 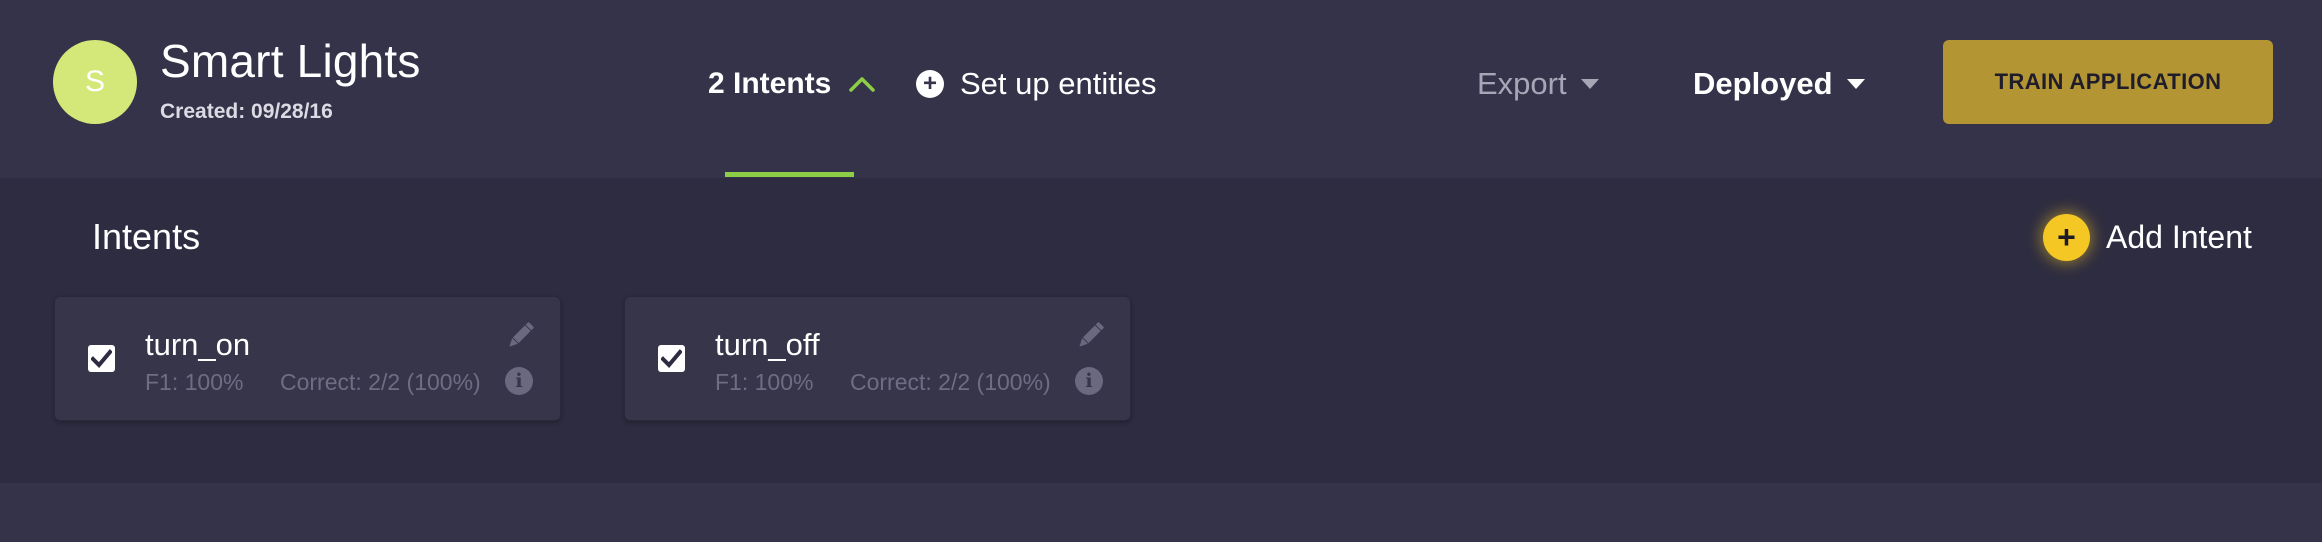 I want to click on app-created-date: Created: 09/28/16, so click(x=246, y=112).